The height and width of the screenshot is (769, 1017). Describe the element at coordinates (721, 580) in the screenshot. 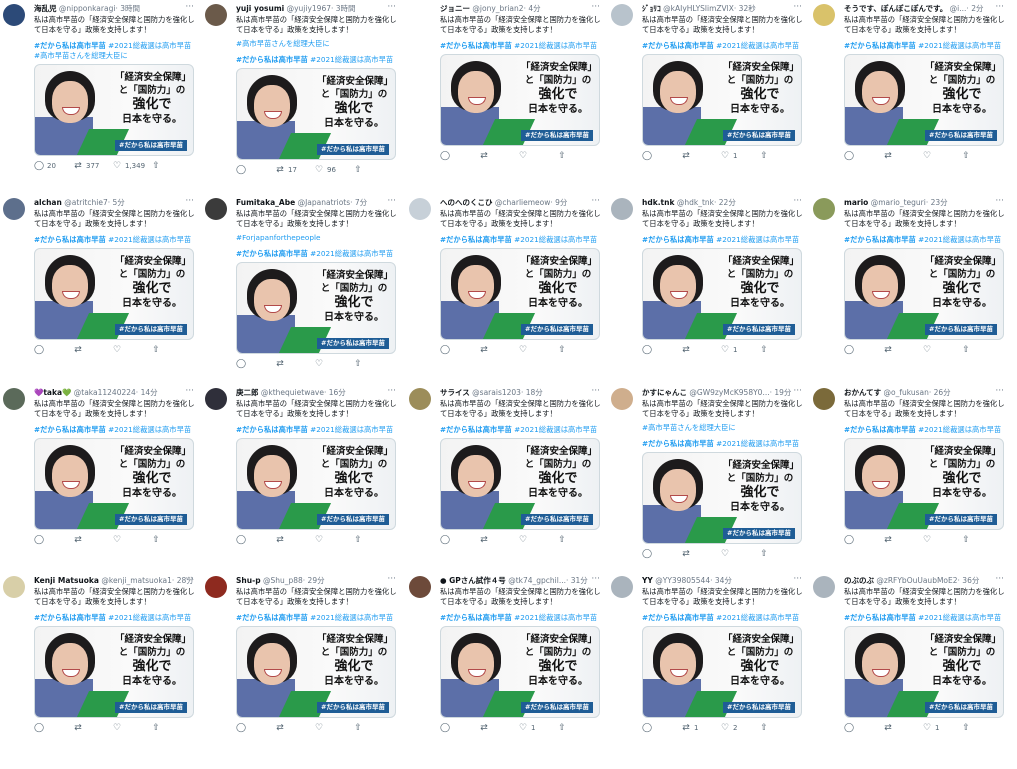

I see `timestamp: · 34分` at that location.